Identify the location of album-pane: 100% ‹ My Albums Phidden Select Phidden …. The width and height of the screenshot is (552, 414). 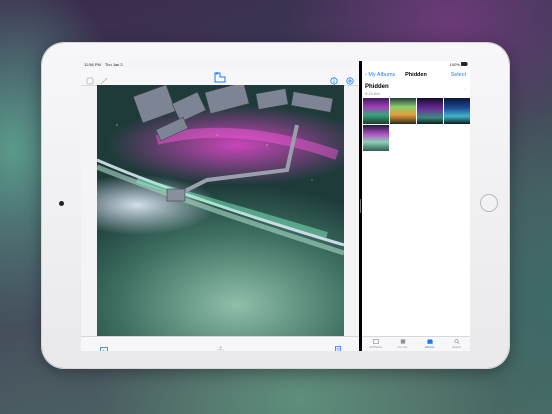
(416, 206).